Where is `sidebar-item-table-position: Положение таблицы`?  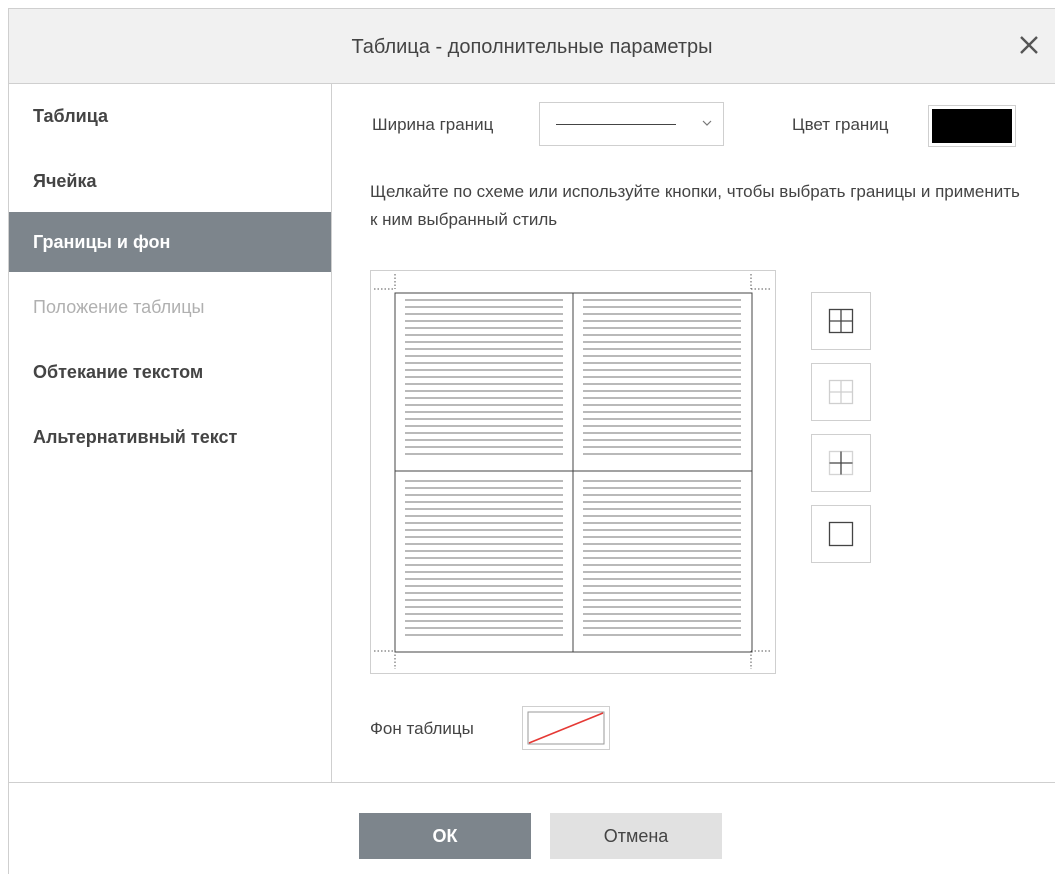 sidebar-item-table-position: Положение таблицы is located at coordinates (170, 307).